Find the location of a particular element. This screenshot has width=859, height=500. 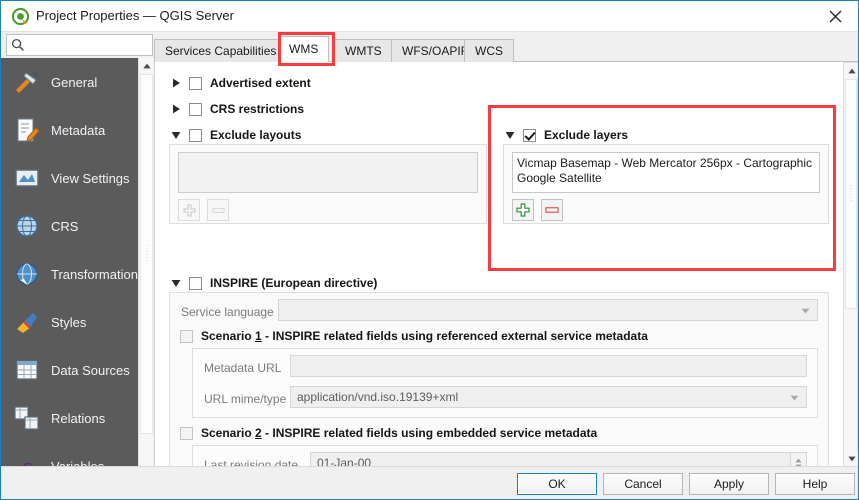

ok-button: OK is located at coordinates (557, 484).